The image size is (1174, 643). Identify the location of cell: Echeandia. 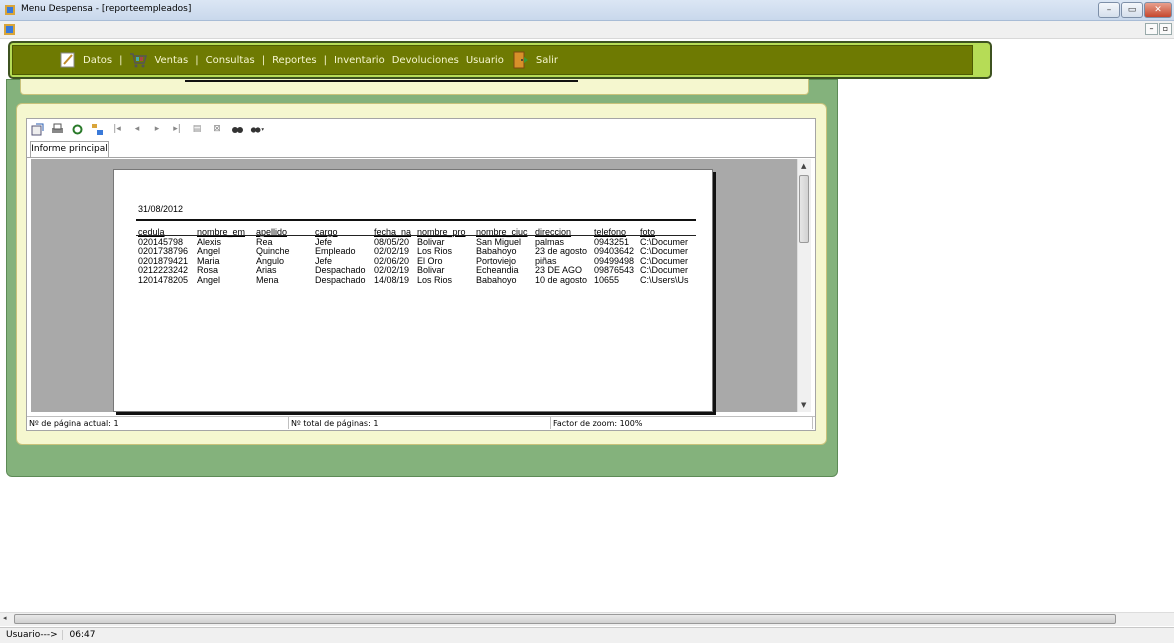
(497, 270).